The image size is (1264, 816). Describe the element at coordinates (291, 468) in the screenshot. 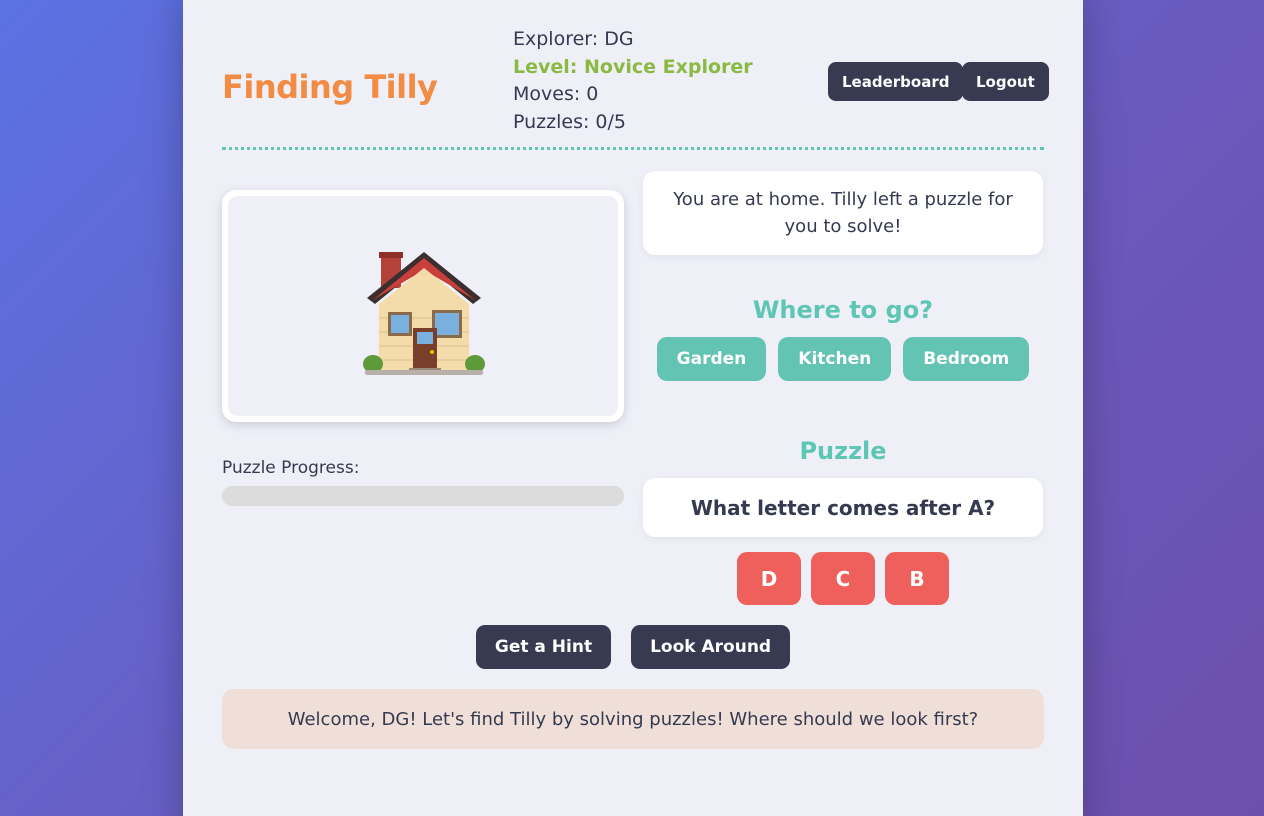

I see `progress-label: Puzzle Progress:` at that location.